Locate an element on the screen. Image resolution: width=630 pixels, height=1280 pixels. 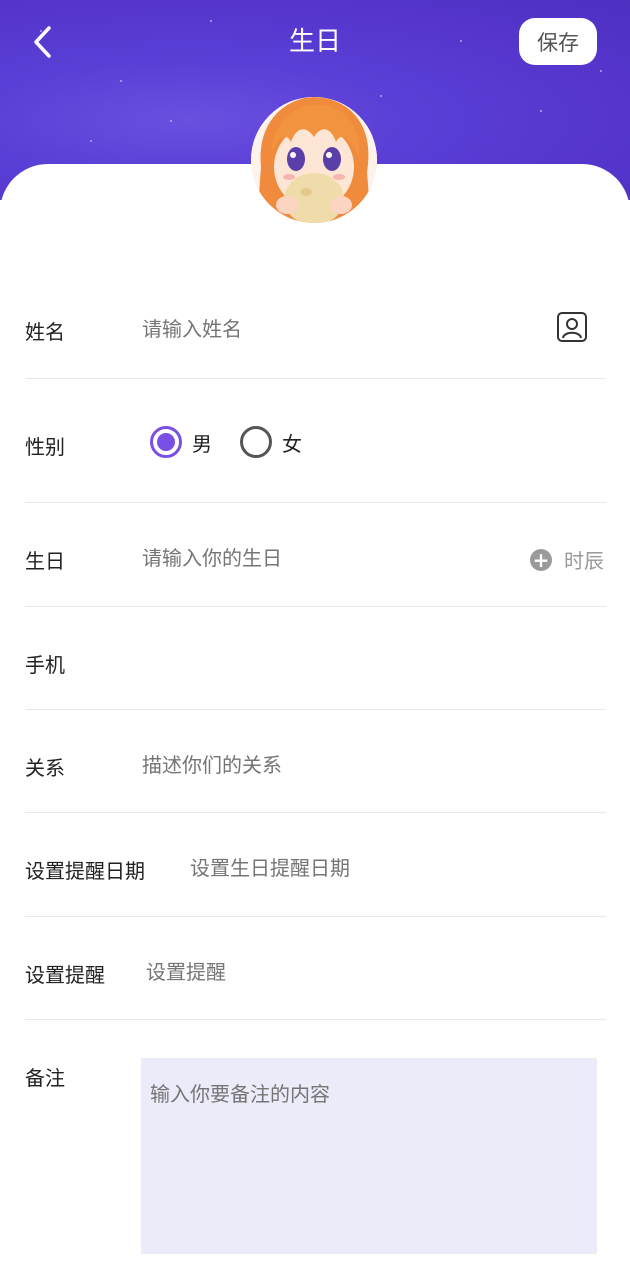
plus-circle-icon: + is located at coordinates (541, 559).